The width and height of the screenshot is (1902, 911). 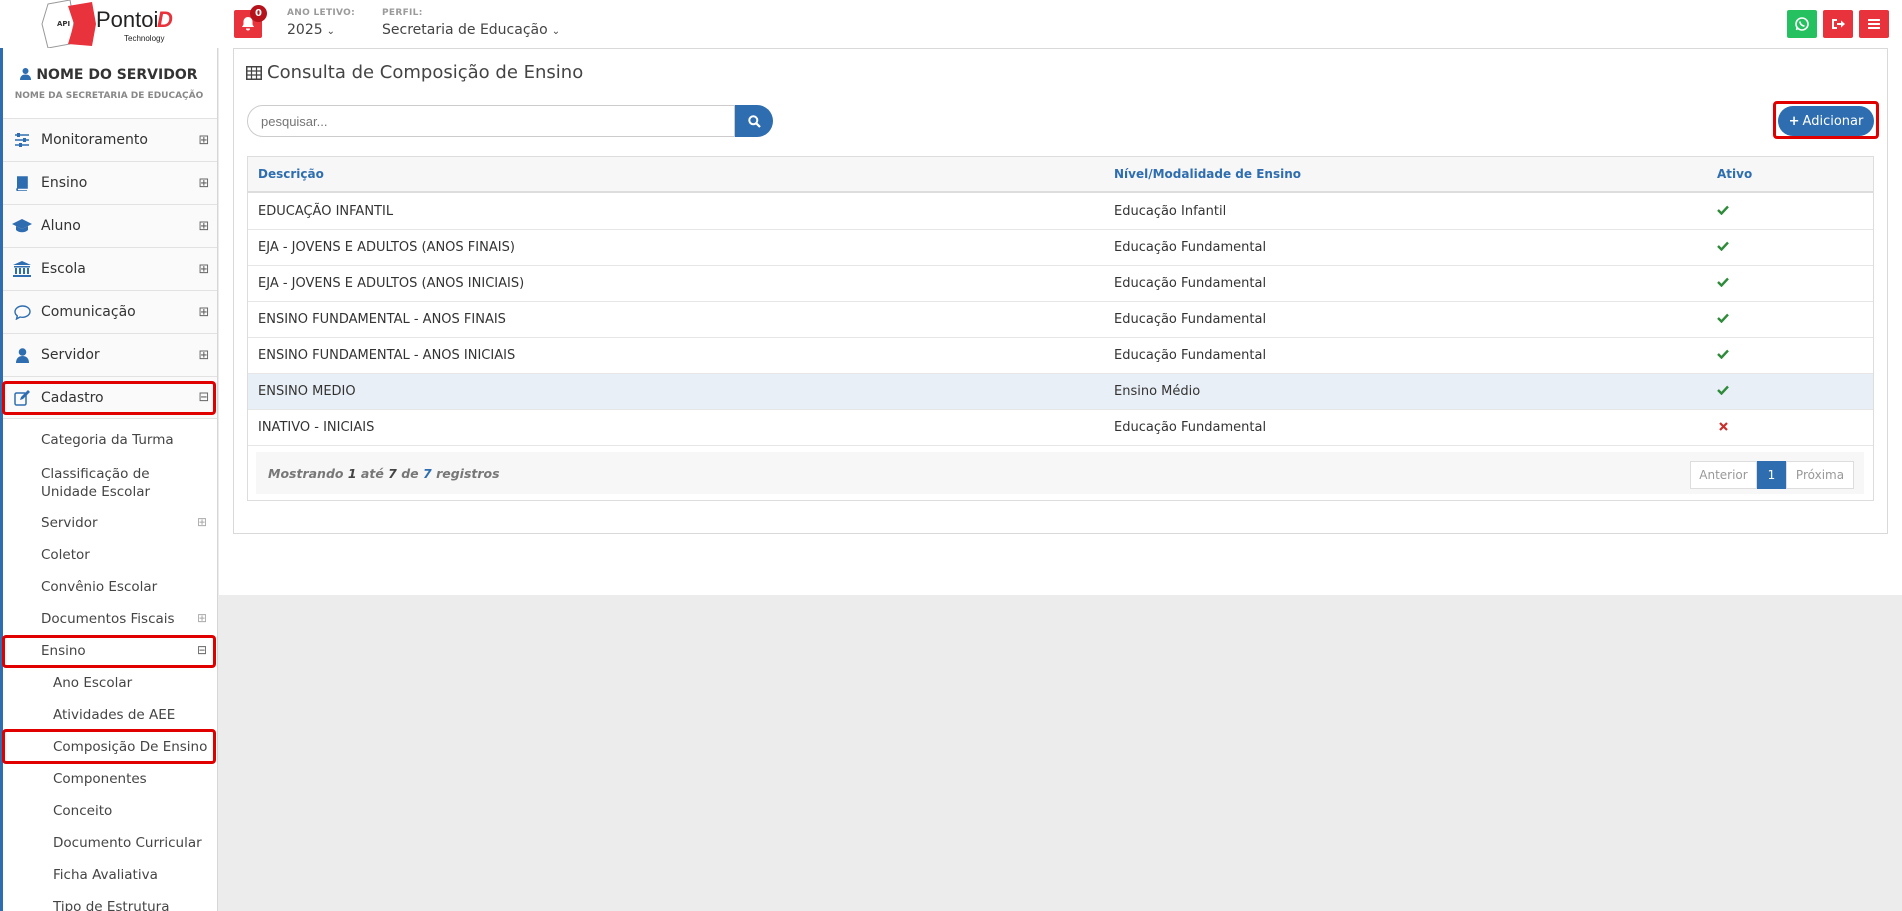 I want to click on ano-letivo-value: 2025, so click(x=305, y=30).